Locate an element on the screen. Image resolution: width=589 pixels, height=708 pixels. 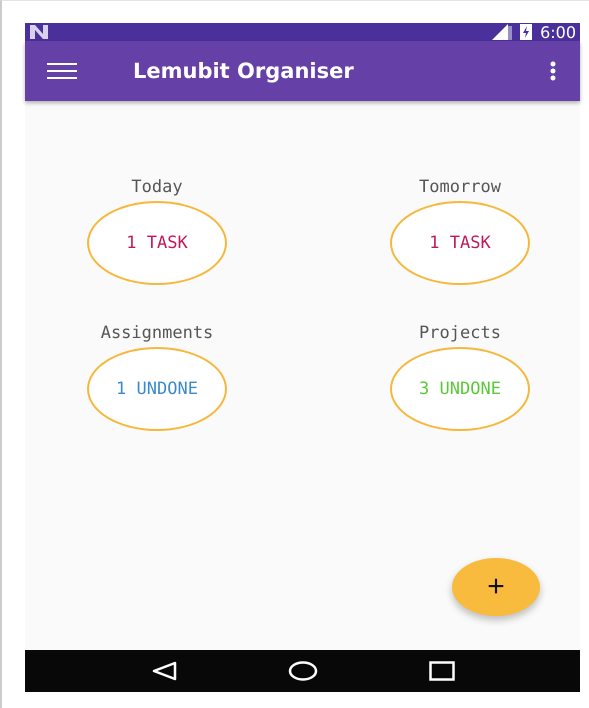
app-title: Lemubit Organiser is located at coordinates (243, 71).